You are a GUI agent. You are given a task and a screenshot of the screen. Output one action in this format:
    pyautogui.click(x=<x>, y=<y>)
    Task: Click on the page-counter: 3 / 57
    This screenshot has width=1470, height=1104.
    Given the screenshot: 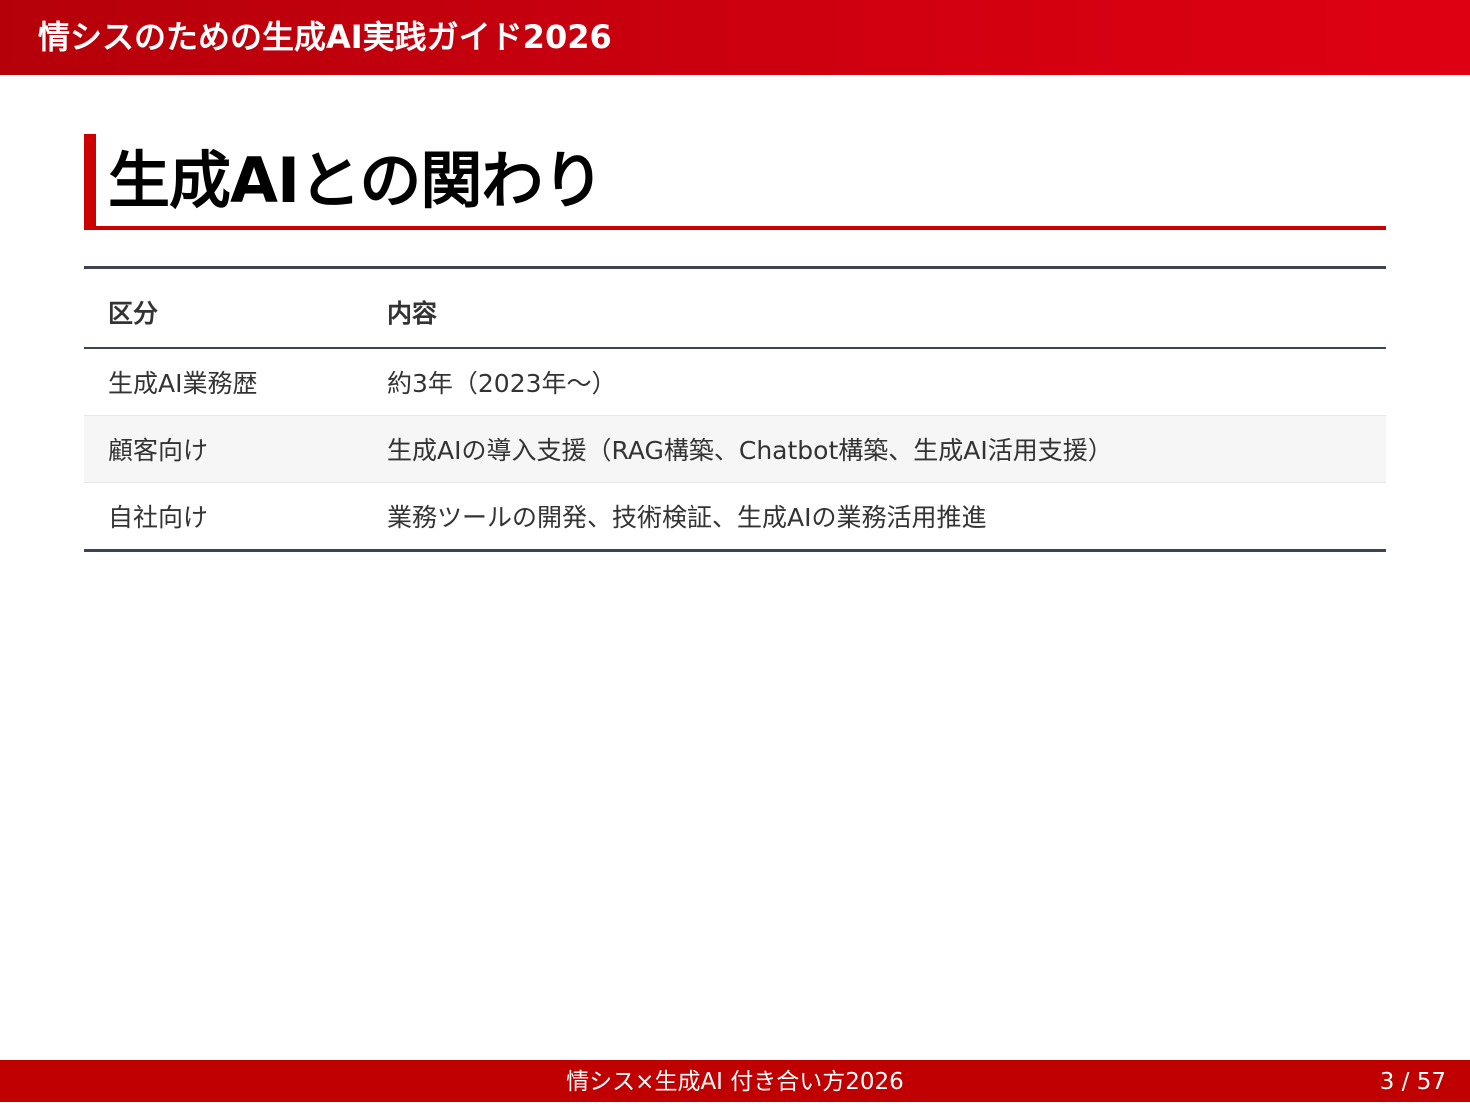 What is the action you would take?
    pyautogui.click(x=1412, y=1082)
    